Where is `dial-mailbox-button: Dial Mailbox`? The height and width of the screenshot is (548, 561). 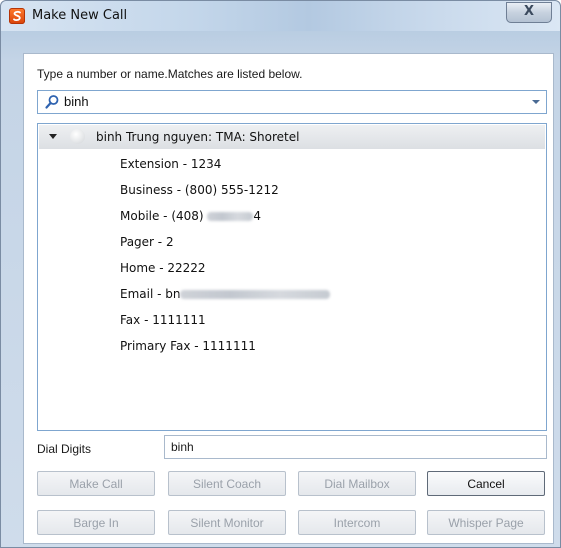 dial-mailbox-button: Dial Mailbox is located at coordinates (357, 483).